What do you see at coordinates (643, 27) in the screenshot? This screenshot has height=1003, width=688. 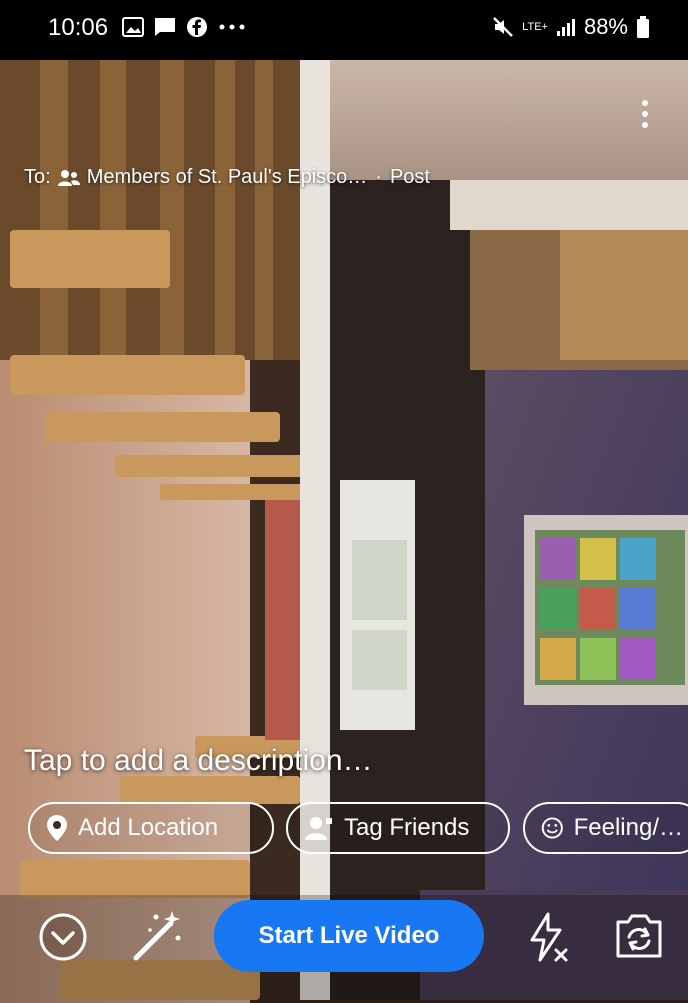 I see `battery-icon` at bounding box center [643, 27].